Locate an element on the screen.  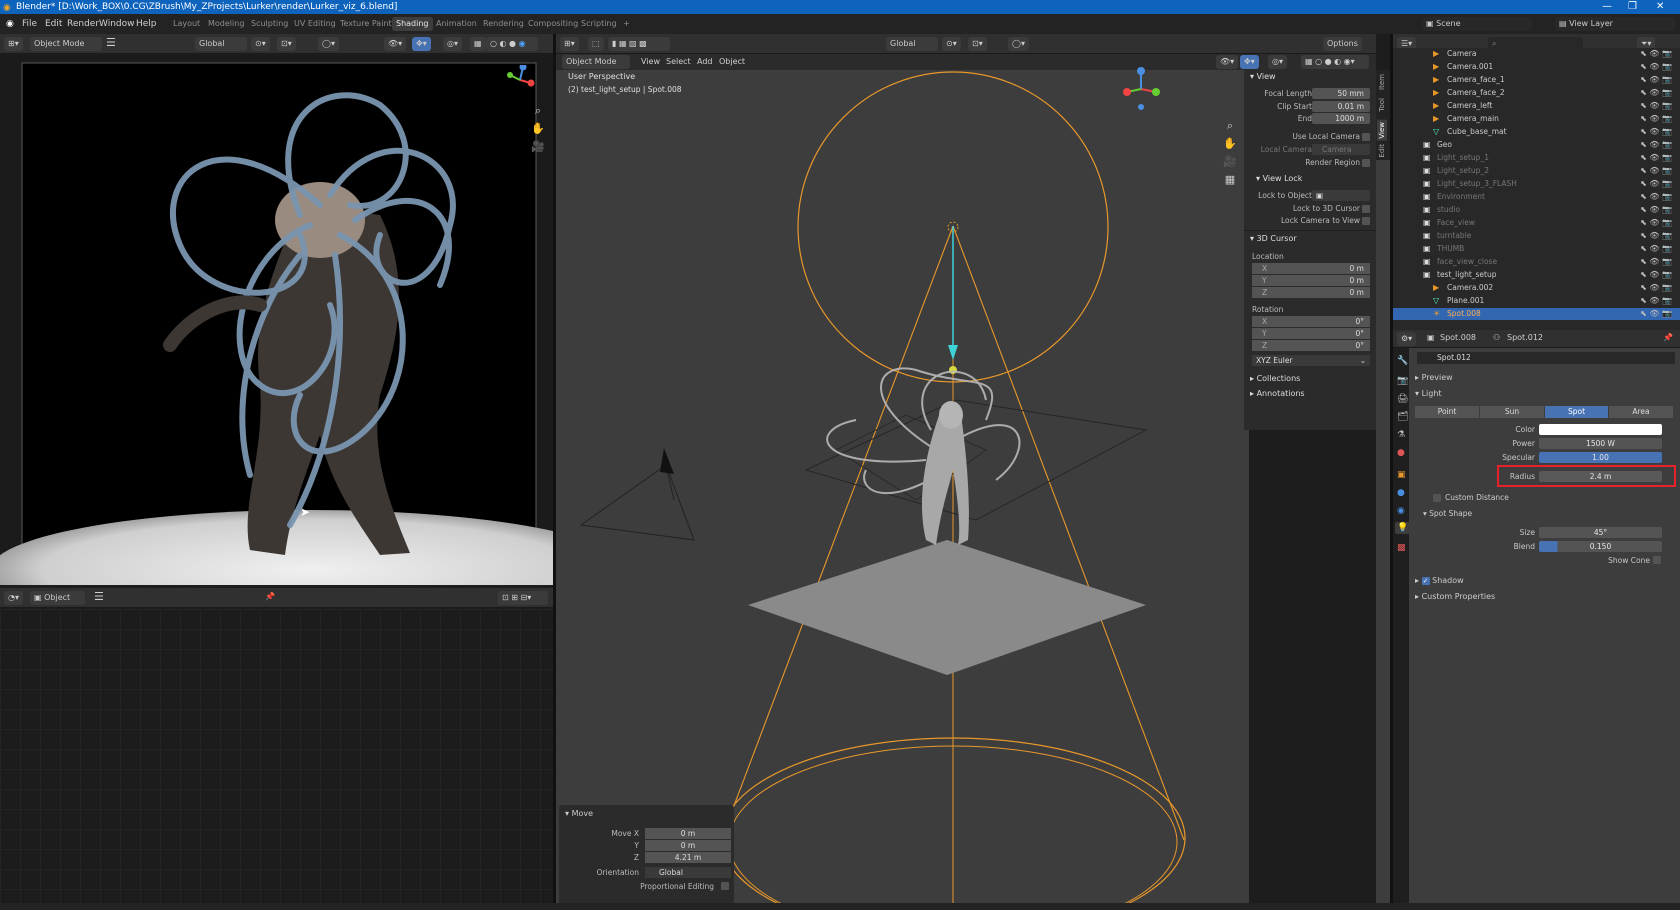
cursor-rotation-x: X 0° is located at coordinates (1311, 321).